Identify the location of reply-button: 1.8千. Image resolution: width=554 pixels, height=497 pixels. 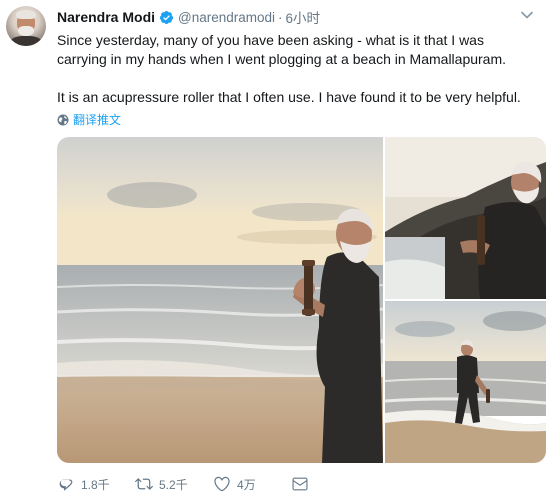
(96, 484).